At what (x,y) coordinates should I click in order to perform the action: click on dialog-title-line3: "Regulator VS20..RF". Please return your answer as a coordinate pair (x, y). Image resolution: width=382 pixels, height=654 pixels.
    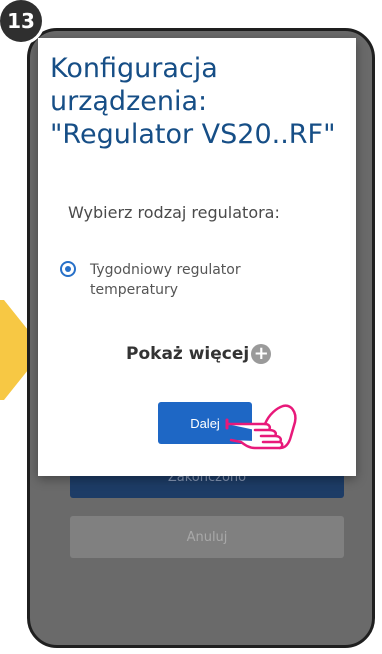
    Looking at the image, I should click on (193, 134).